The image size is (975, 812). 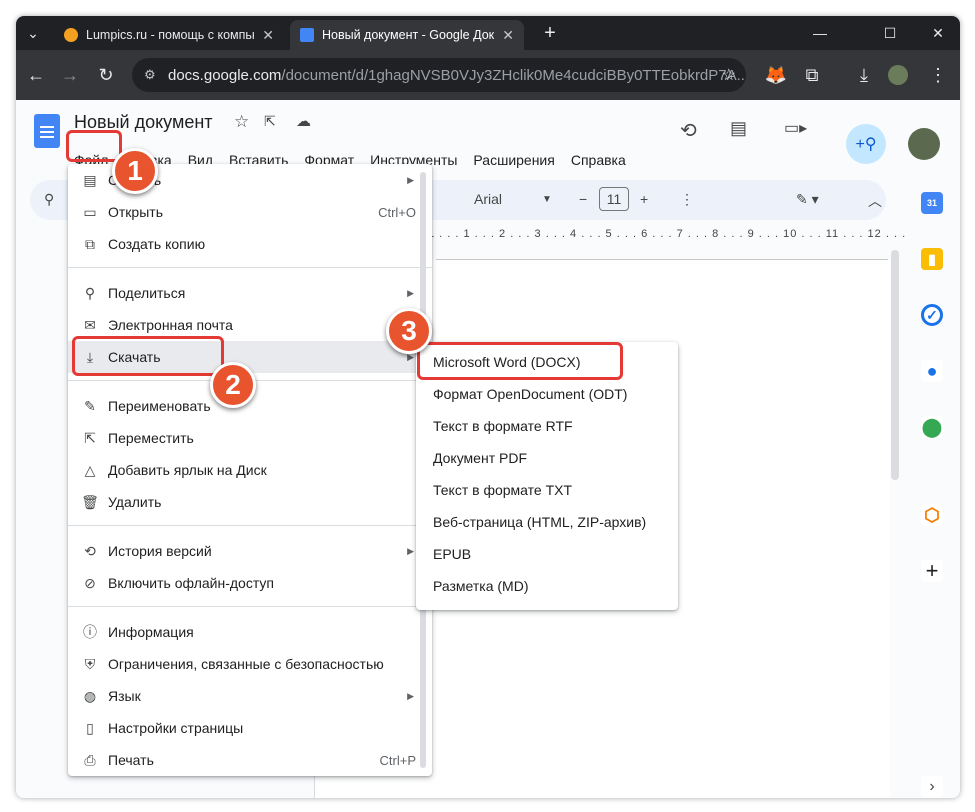 I want to click on menu-item-language: ◍ Язык ▶, so click(x=250, y=696).